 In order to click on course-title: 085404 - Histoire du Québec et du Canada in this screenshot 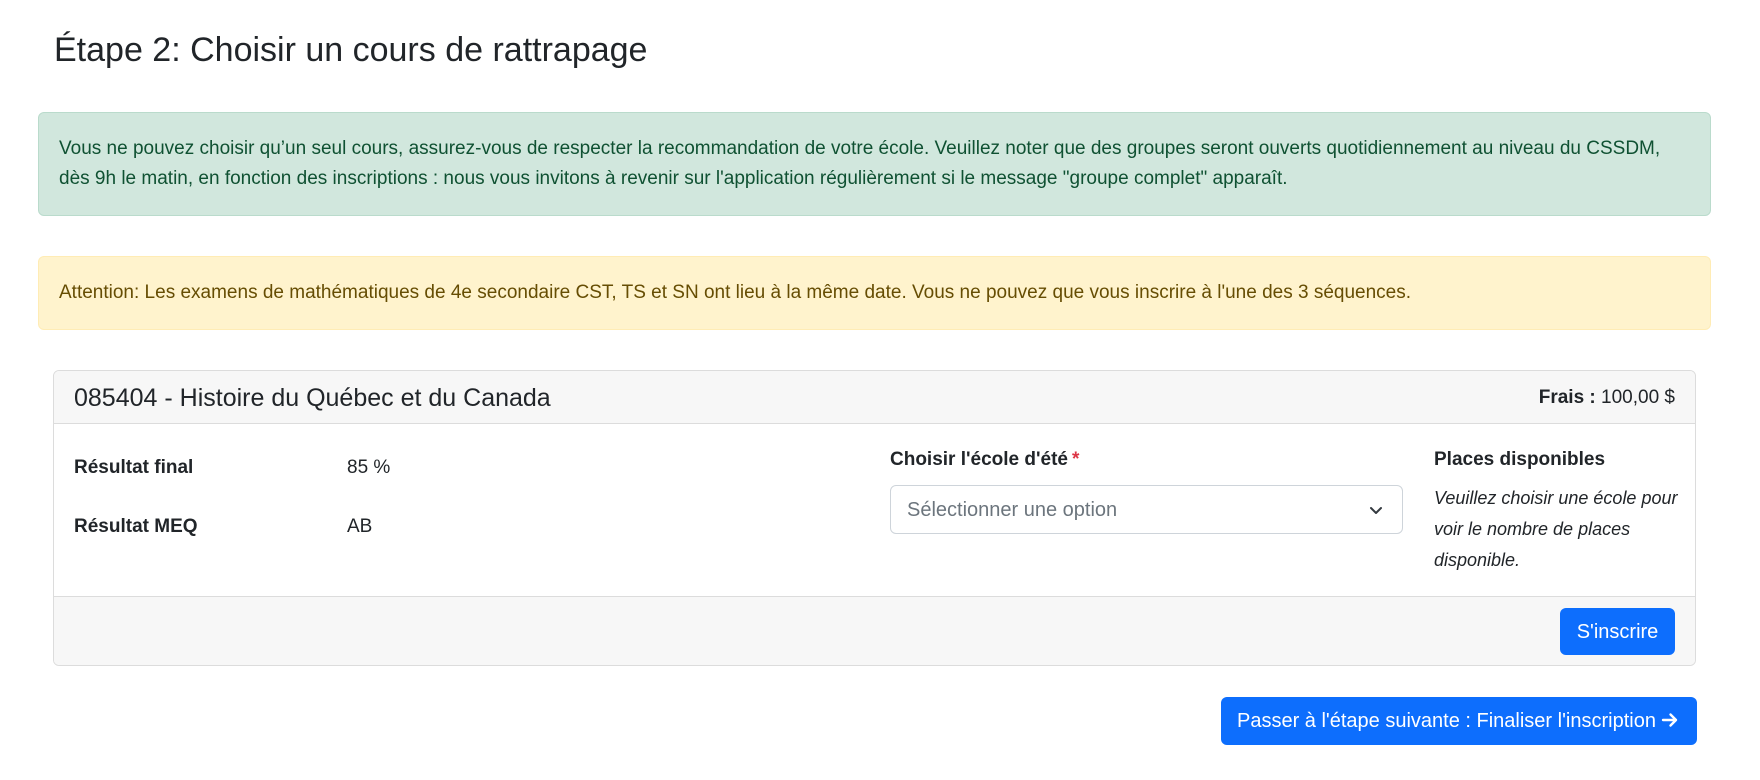, I will do `click(312, 398)`.